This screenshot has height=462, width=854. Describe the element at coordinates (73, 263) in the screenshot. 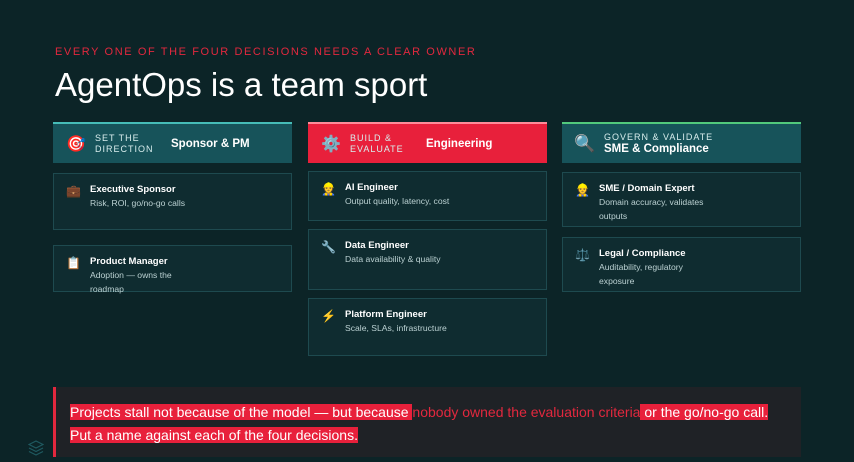

I see `clipboard-icon: 📋` at that location.